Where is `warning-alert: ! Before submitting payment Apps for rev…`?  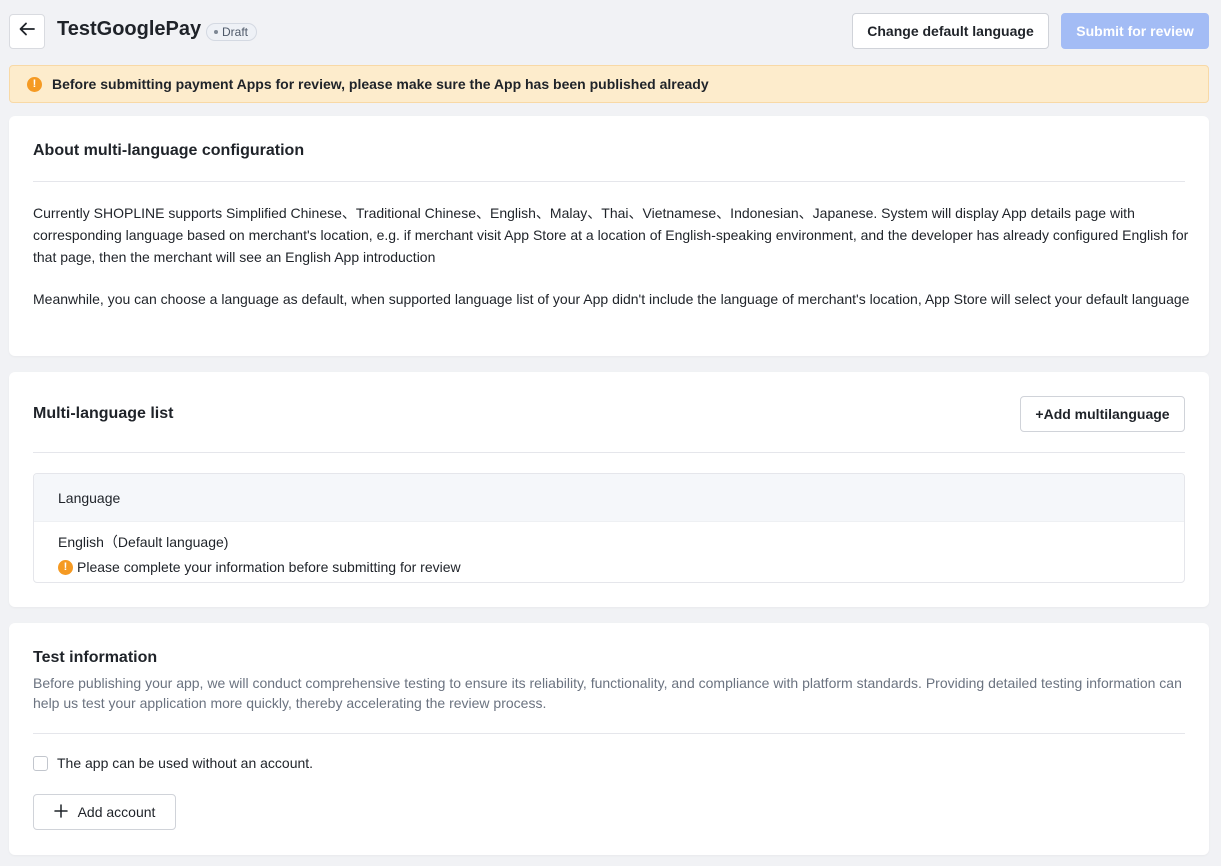
warning-alert: ! Before submitting payment Apps for rev… is located at coordinates (609, 84).